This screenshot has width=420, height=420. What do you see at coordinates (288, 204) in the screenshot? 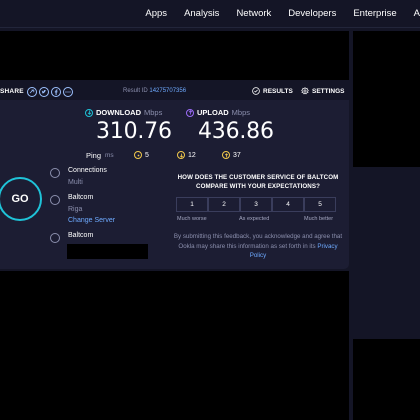
I see `rating-button-4: 4` at bounding box center [288, 204].